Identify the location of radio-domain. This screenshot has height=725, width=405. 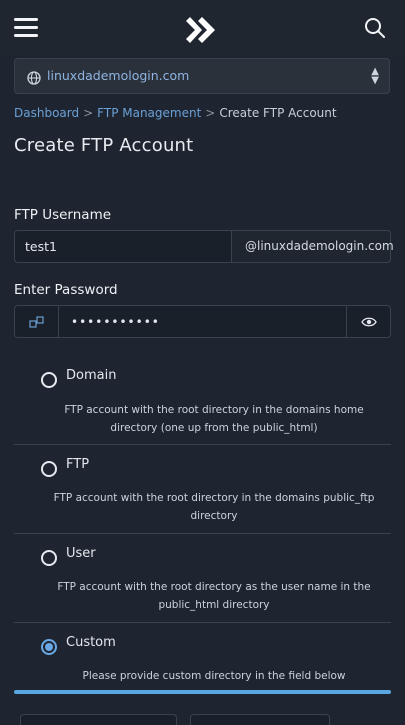
(49, 380).